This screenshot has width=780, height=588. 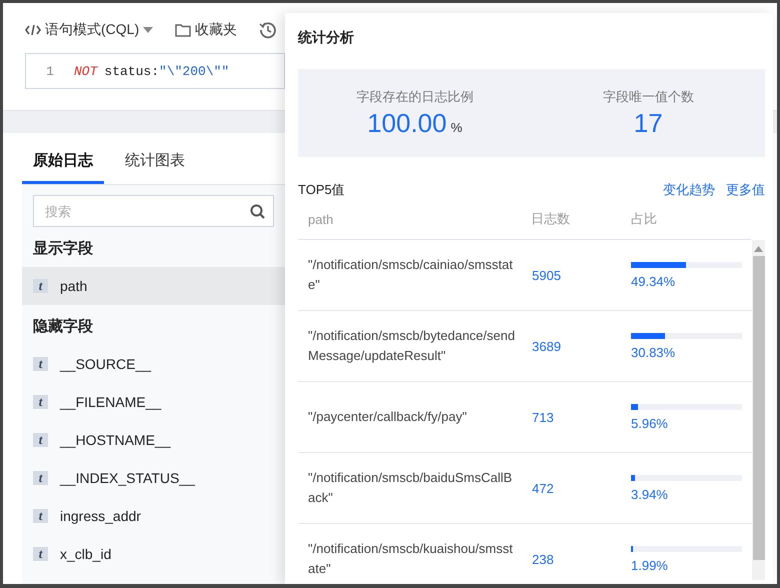 What do you see at coordinates (63, 249) in the screenshot?
I see `section-heading: 显示字段` at bounding box center [63, 249].